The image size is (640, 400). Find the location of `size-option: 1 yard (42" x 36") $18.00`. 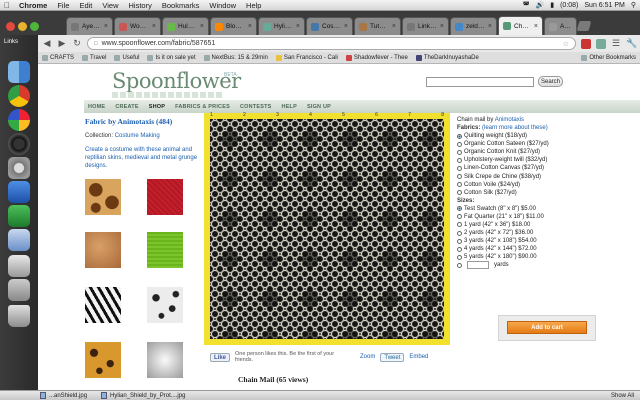

size-option: 1 yard (42" x 36") $18.00 is located at coordinates (527, 225).